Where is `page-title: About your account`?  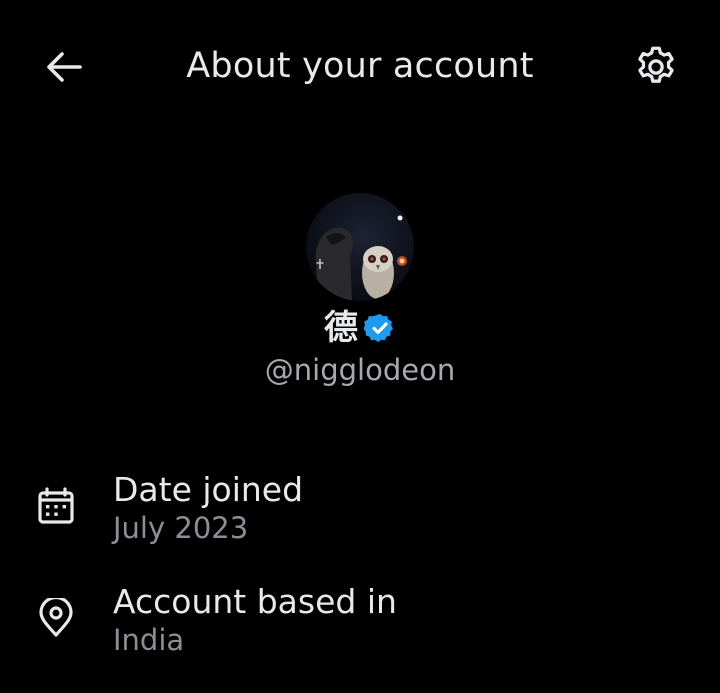 page-title: About your account is located at coordinates (360, 66).